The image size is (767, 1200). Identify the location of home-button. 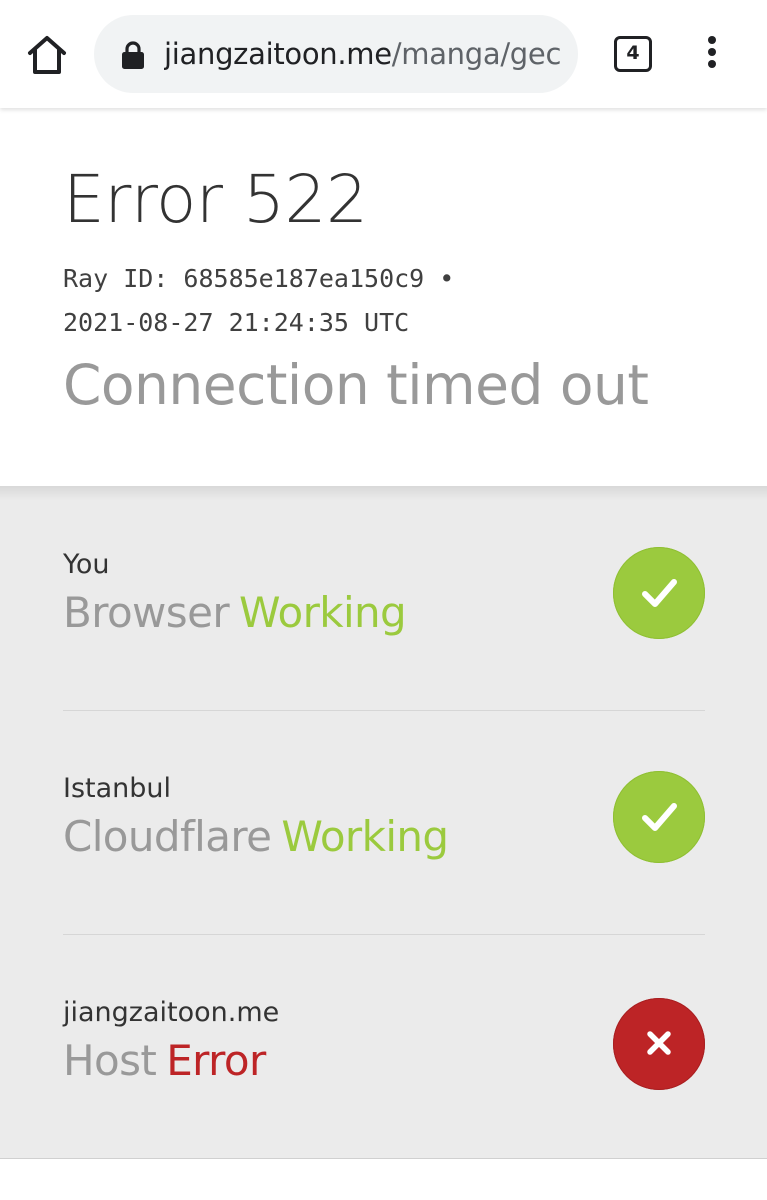
(47, 55).